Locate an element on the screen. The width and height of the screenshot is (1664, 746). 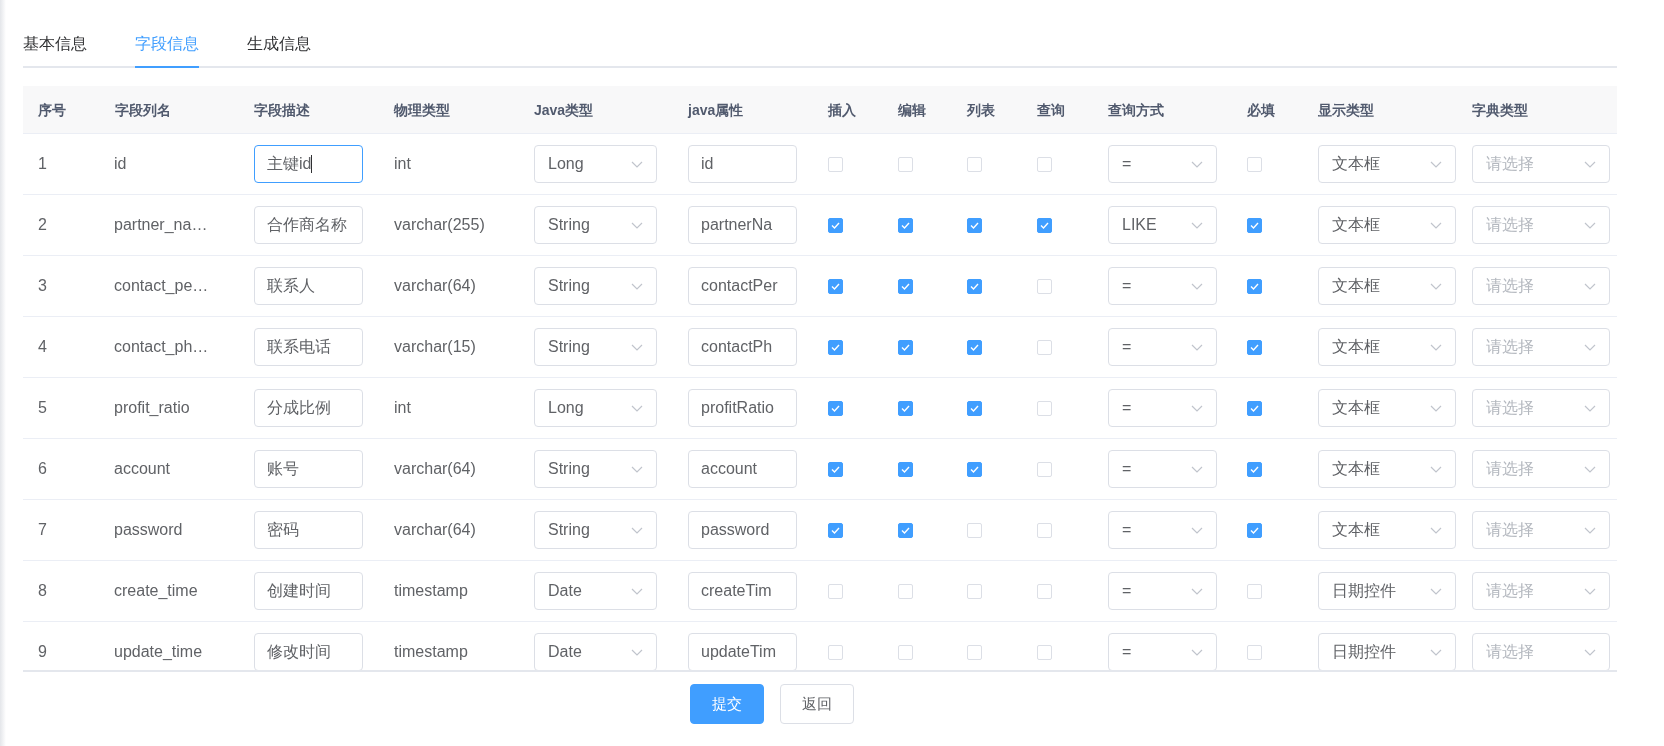
column-header: 字典类型 is located at coordinates (1500, 109).